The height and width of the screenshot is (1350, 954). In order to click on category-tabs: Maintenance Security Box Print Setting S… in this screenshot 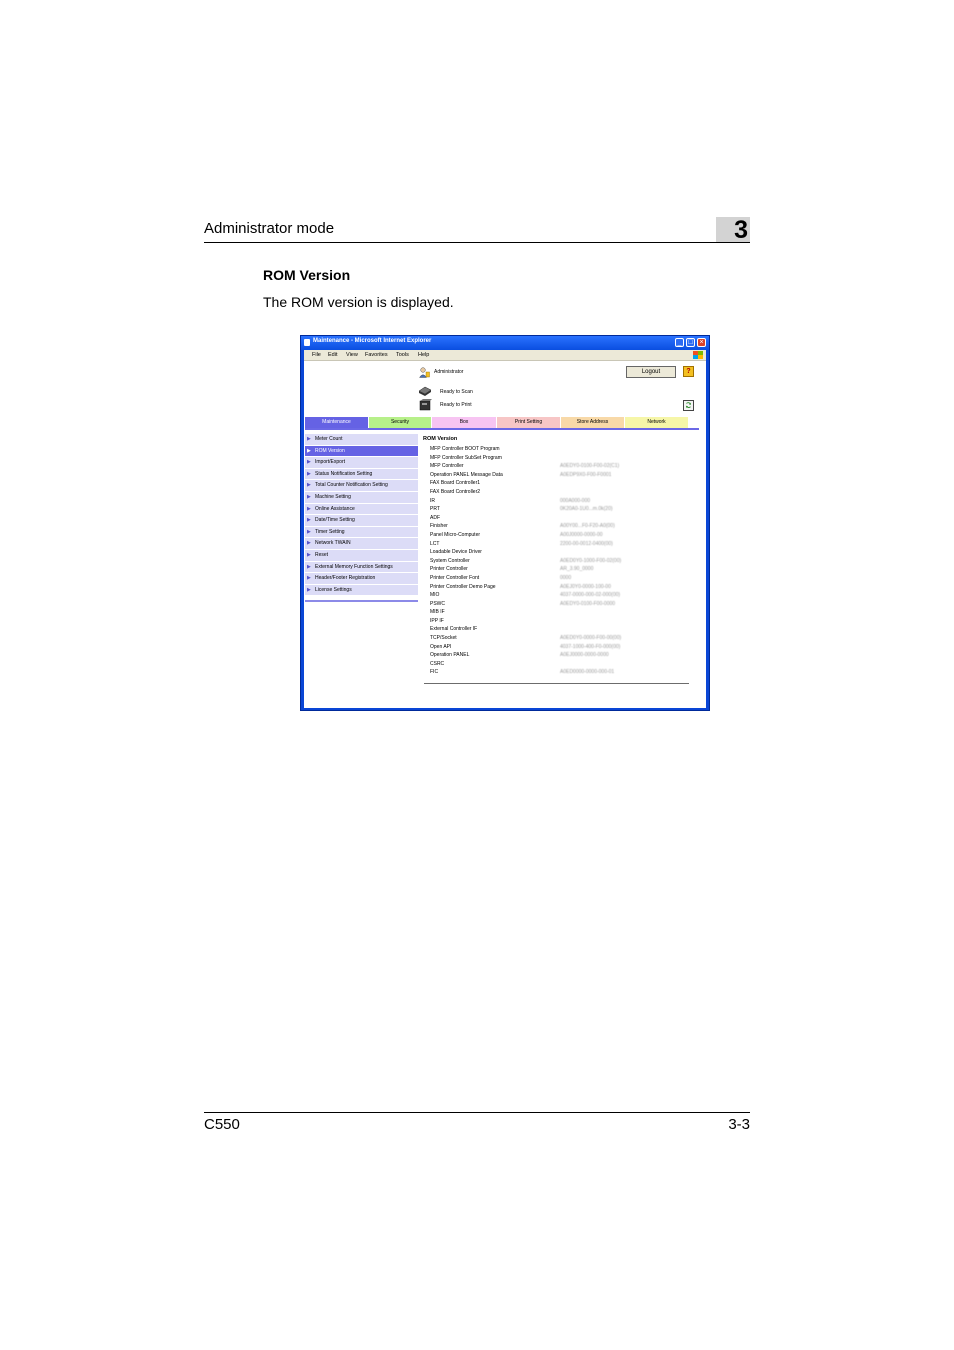, I will do `click(502, 422)`.